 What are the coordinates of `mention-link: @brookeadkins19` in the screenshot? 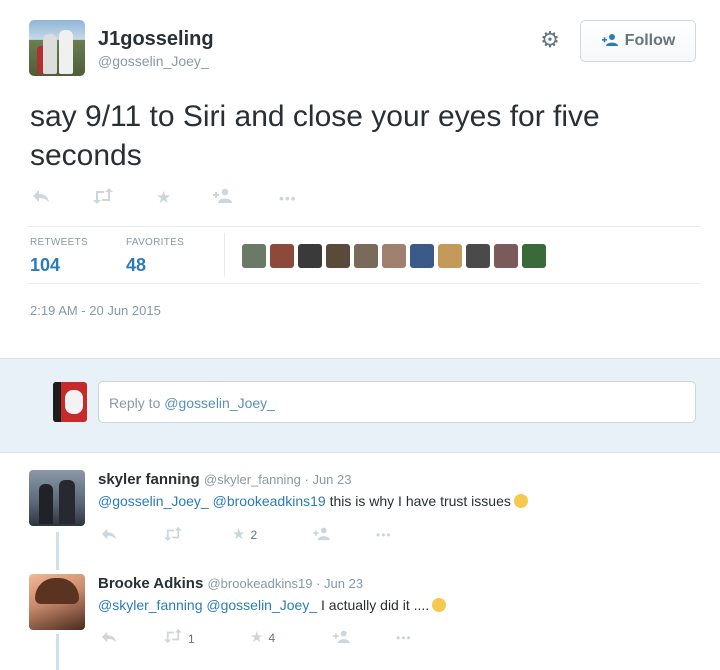 It's located at (269, 501).